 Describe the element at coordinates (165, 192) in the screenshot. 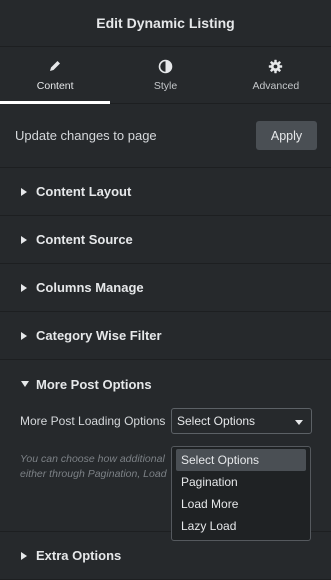

I see `section-content-layout: Content Layout` at that location.